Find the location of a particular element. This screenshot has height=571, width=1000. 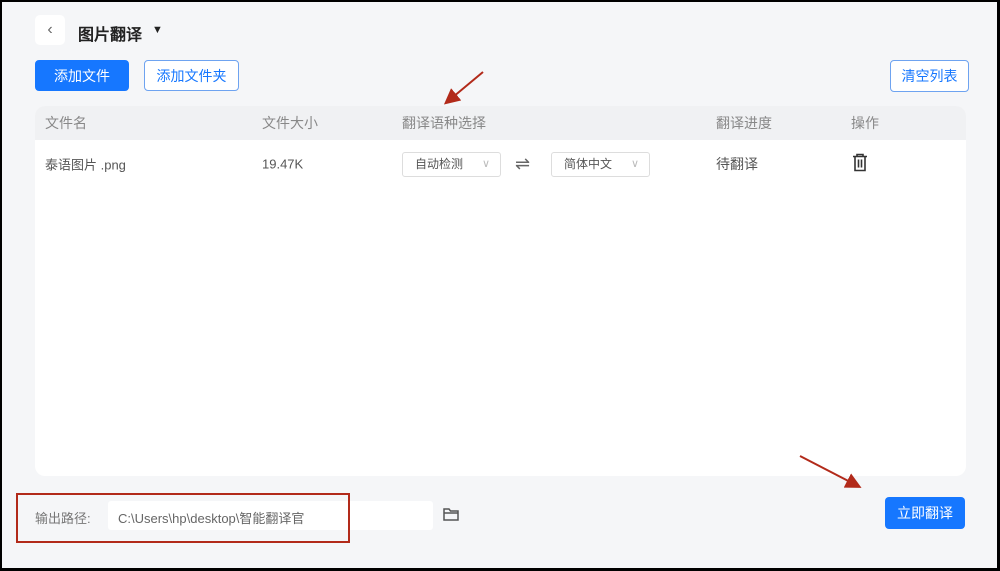

trash-icon is located at coordinates (860, 164).